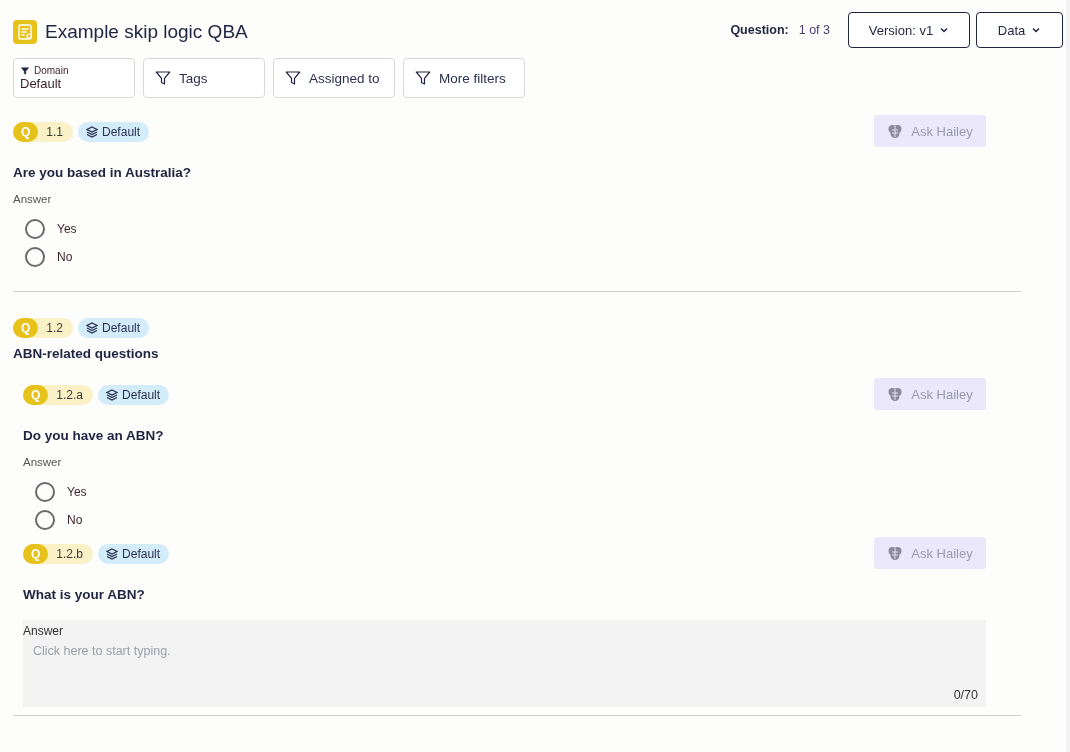 This screenshot has width=1070, height=752. Describe the element at coordinates (43, 328) in the screenshot. I see `question-number-badge: Q 1.2` at that location.